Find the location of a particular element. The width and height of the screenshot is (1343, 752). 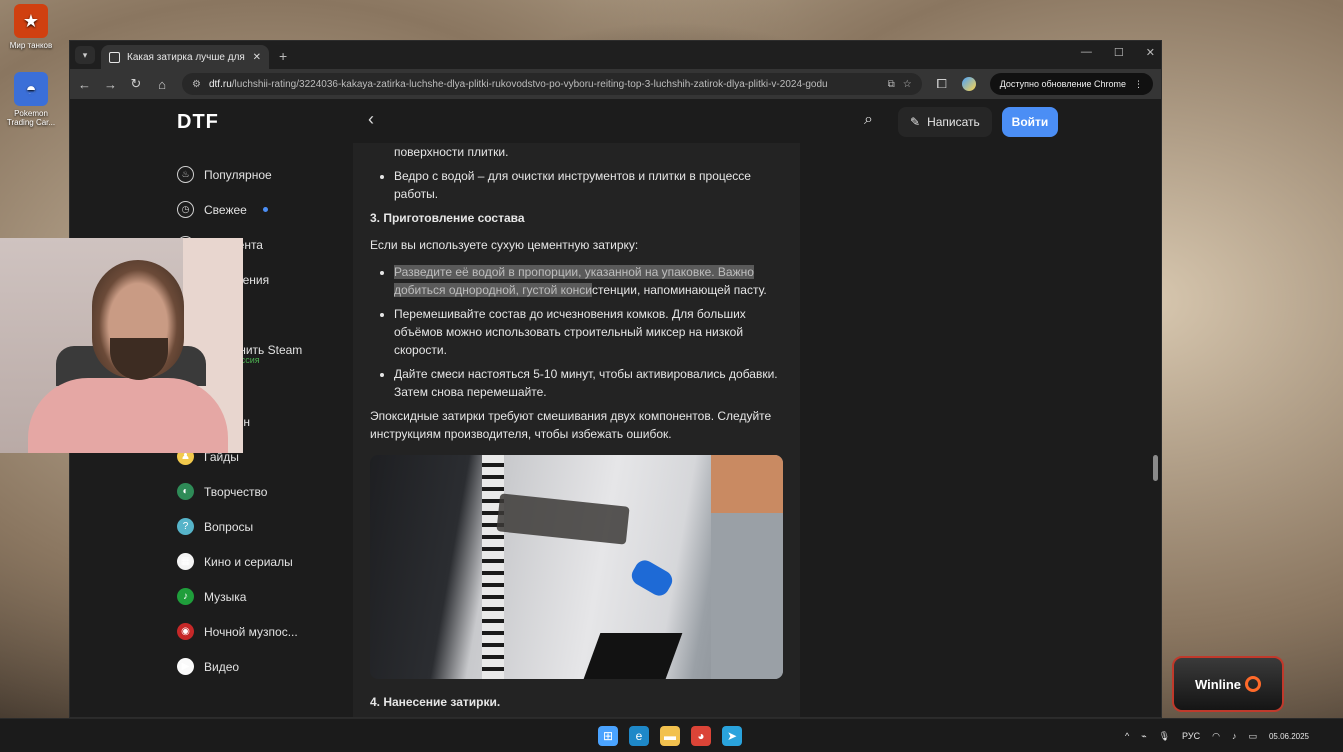

maximize-icon: ☐ is located at coordinates (1119, 52).